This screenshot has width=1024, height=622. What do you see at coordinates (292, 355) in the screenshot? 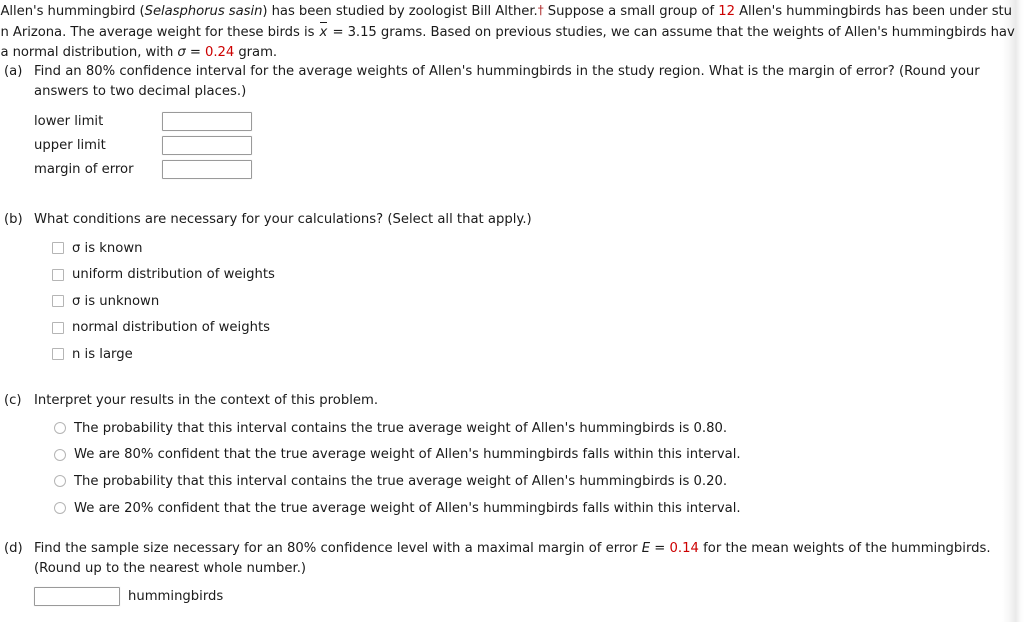
I see `checkbox-option-n-is-large: n is large` at bounding box center [292, 355].